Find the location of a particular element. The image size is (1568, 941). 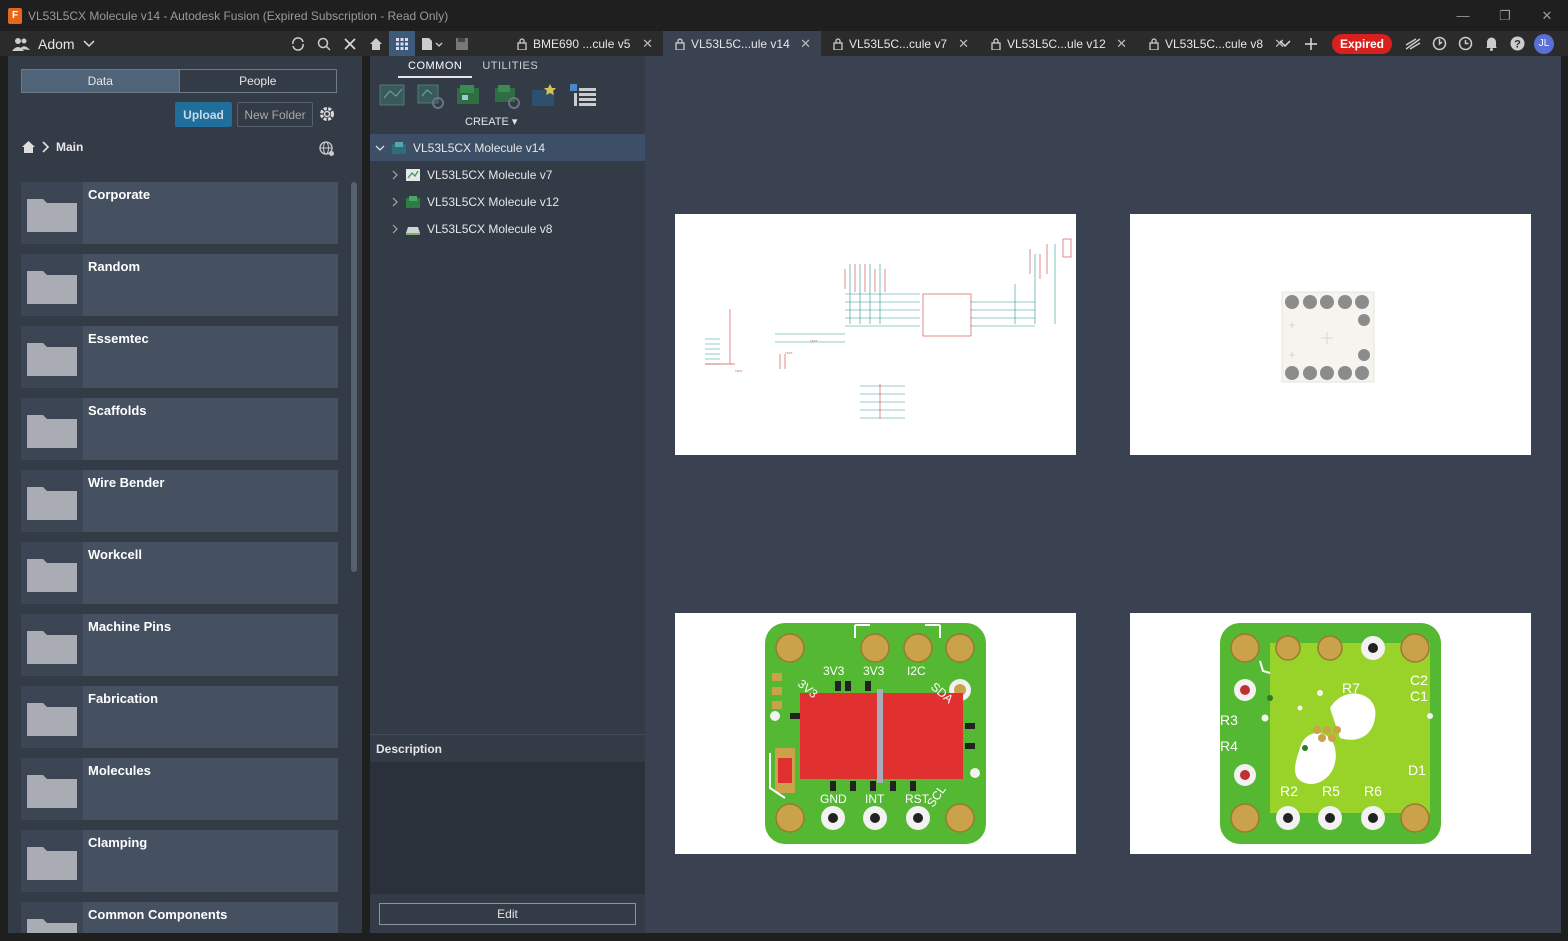

close-panel-icon is located at coordinates (350, 43).